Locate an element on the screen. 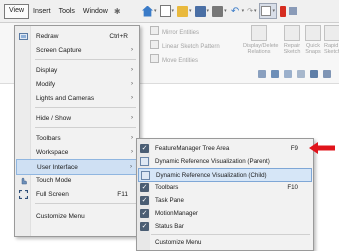  menu-item-label: Hide / Show is located at coordinates (54, 118).